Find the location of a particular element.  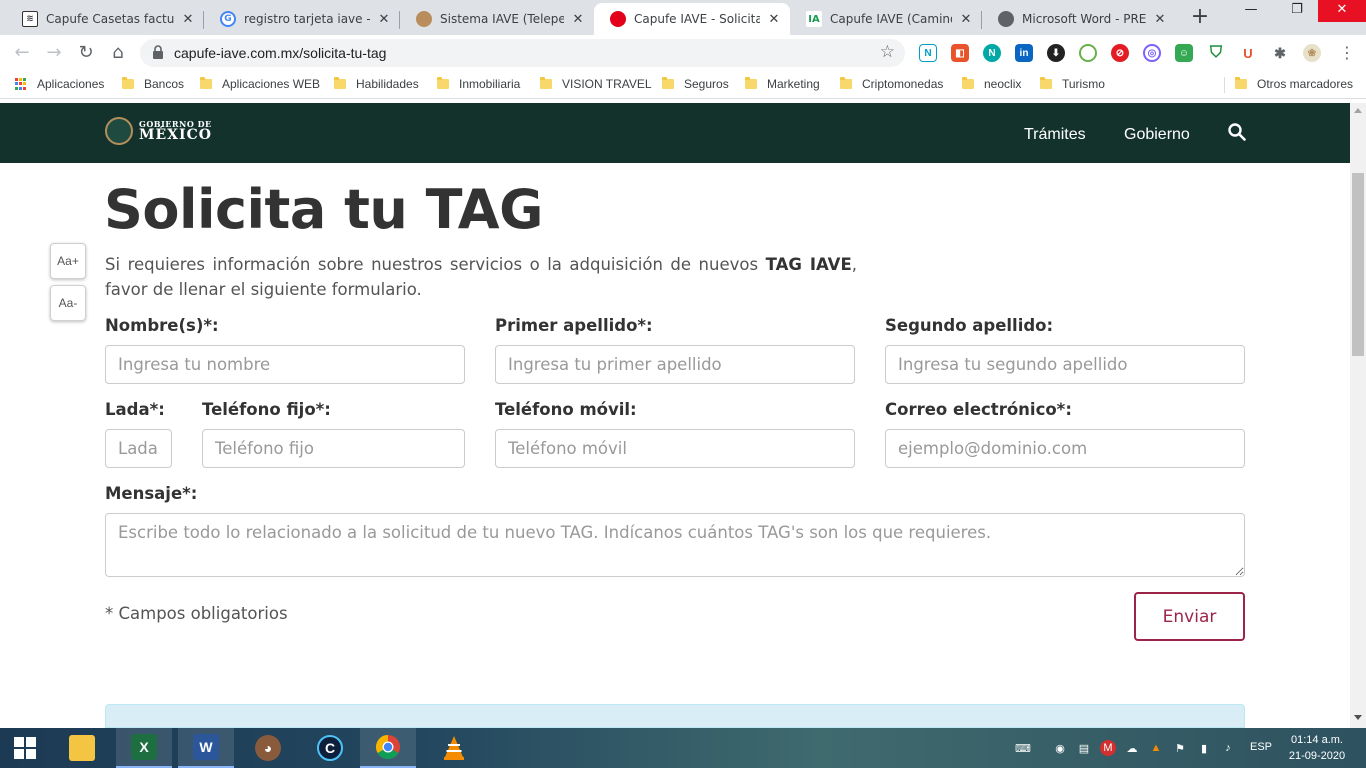

browser-tab-3: Capufe IAVE - Solicita tu ✕ is located at coordinates (692, 19).